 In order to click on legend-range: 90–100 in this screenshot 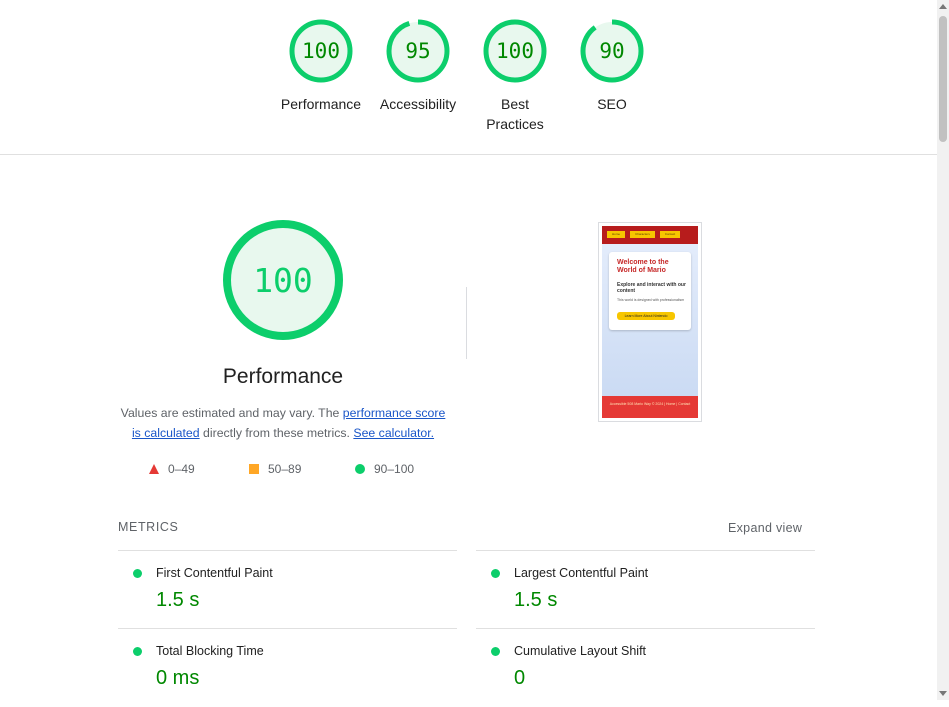, I will do `click(394, 469)`.